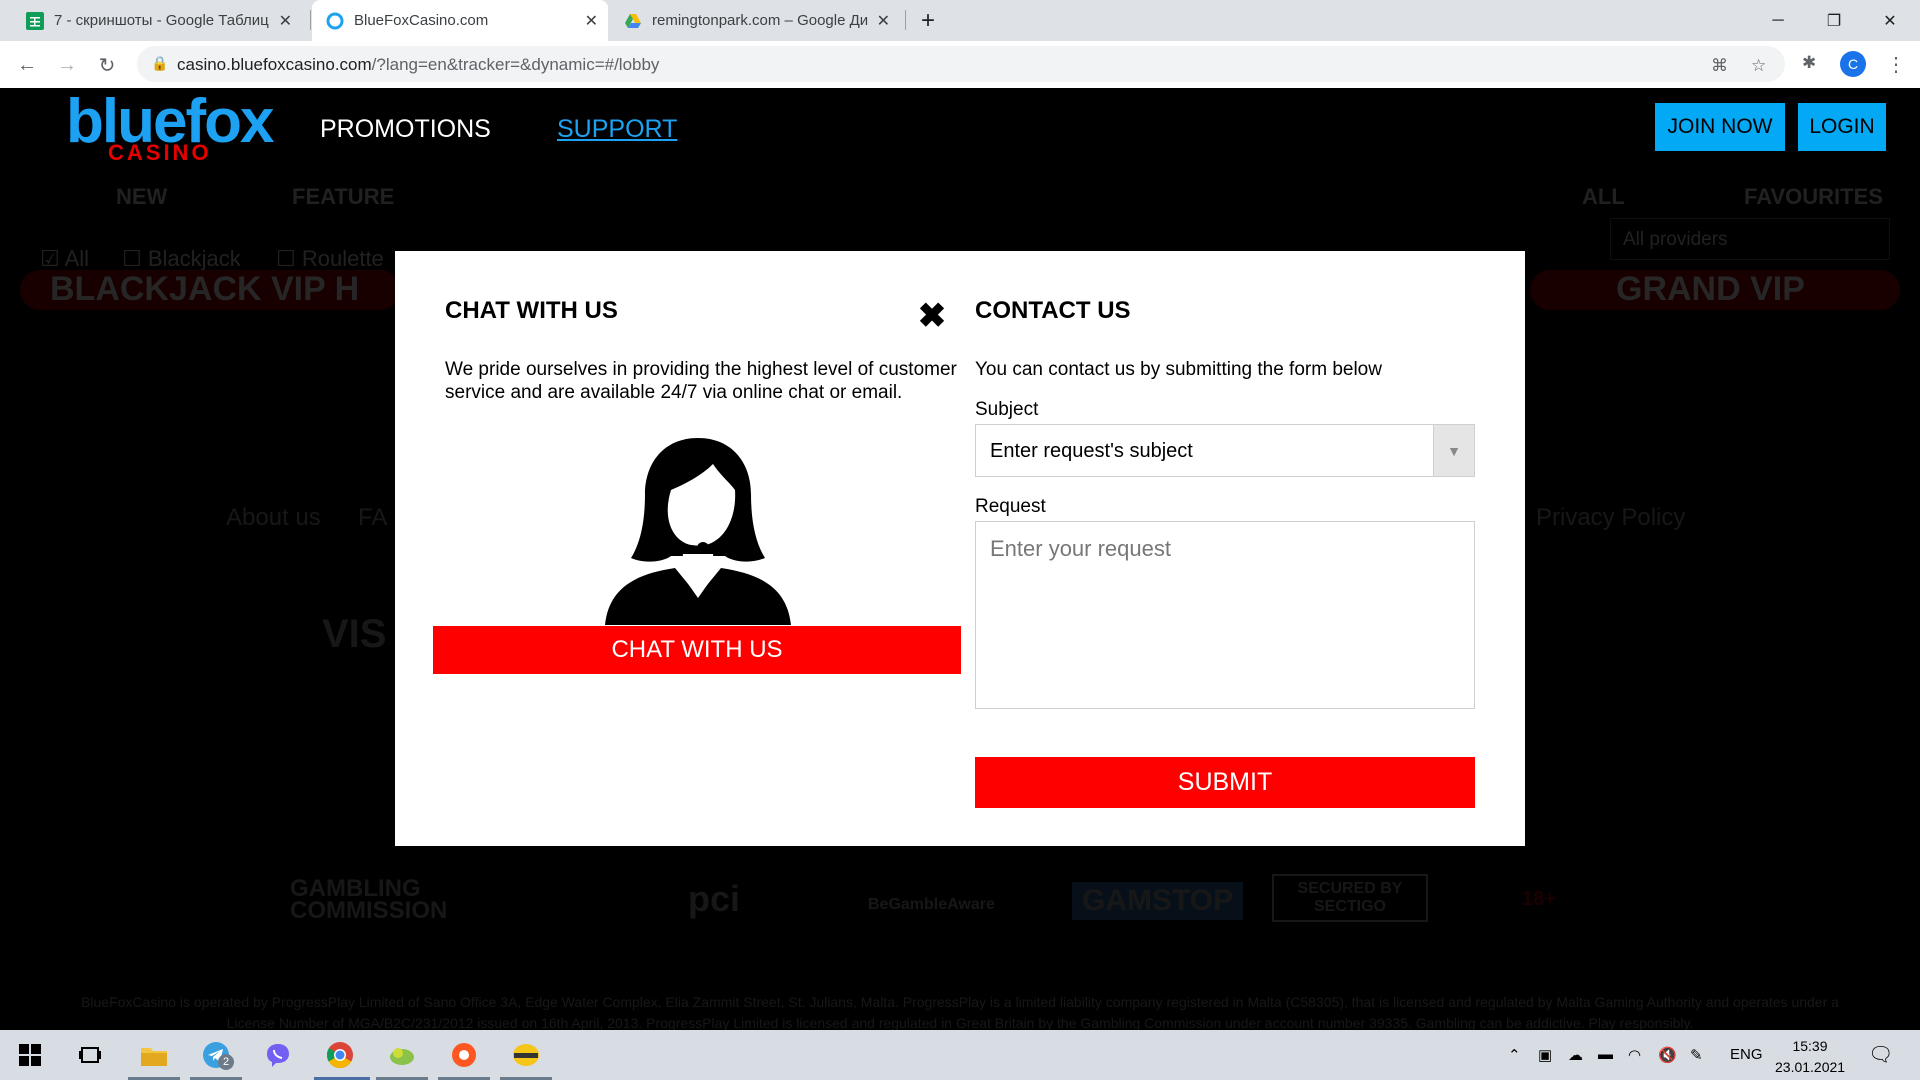 The width and height of the screenshot is (1920, 1080). Describe the element at coordinates (343, 196) in the screenshot. I see `category-featured: FEATURE` at that location.